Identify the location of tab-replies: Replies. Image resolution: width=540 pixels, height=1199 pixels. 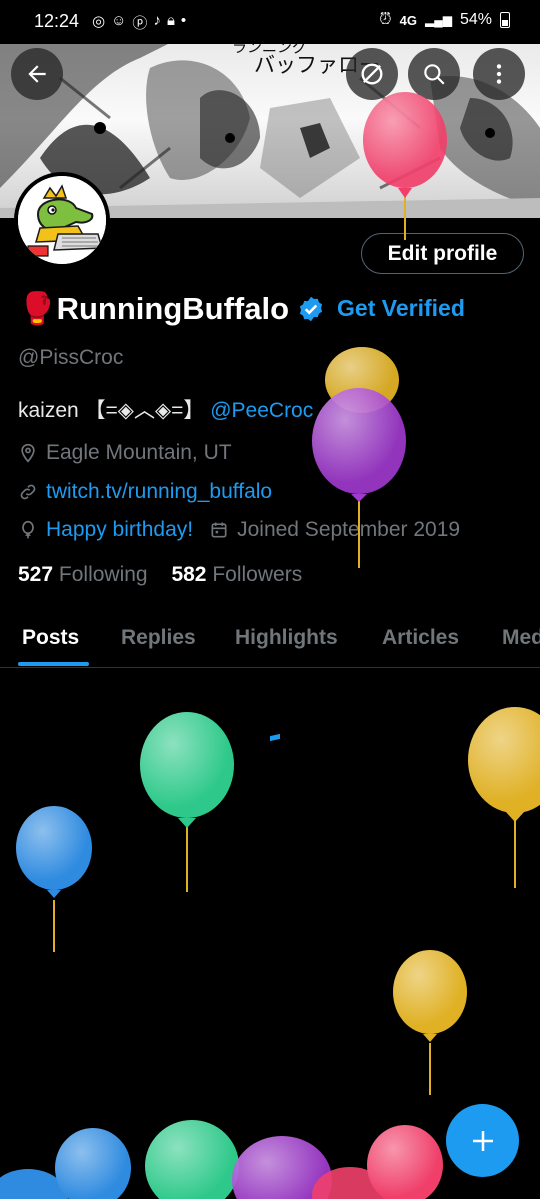
(158, 638).